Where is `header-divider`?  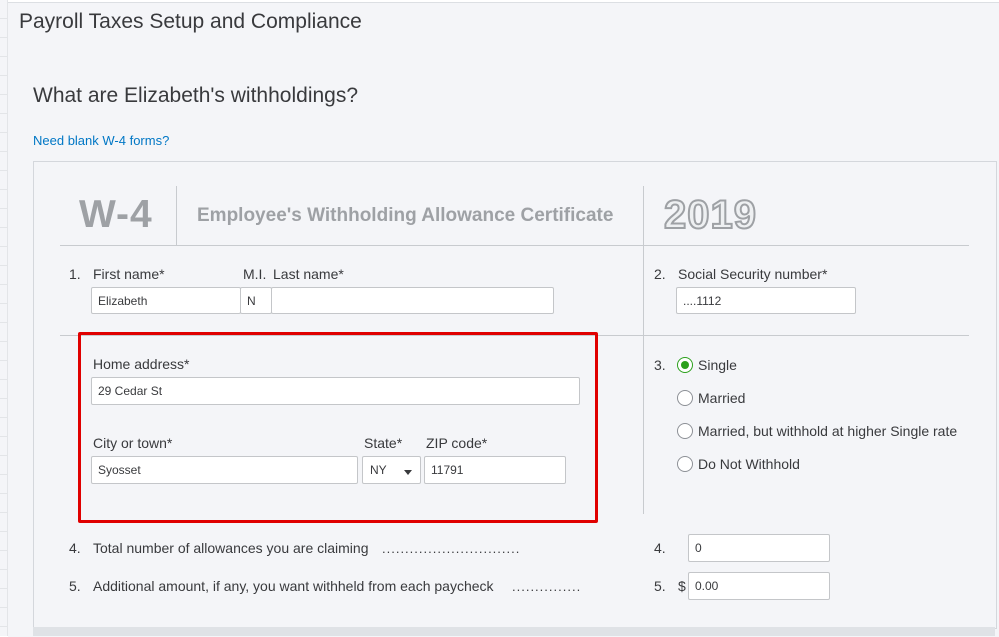
header-divider is located at coordinates (176, 215).